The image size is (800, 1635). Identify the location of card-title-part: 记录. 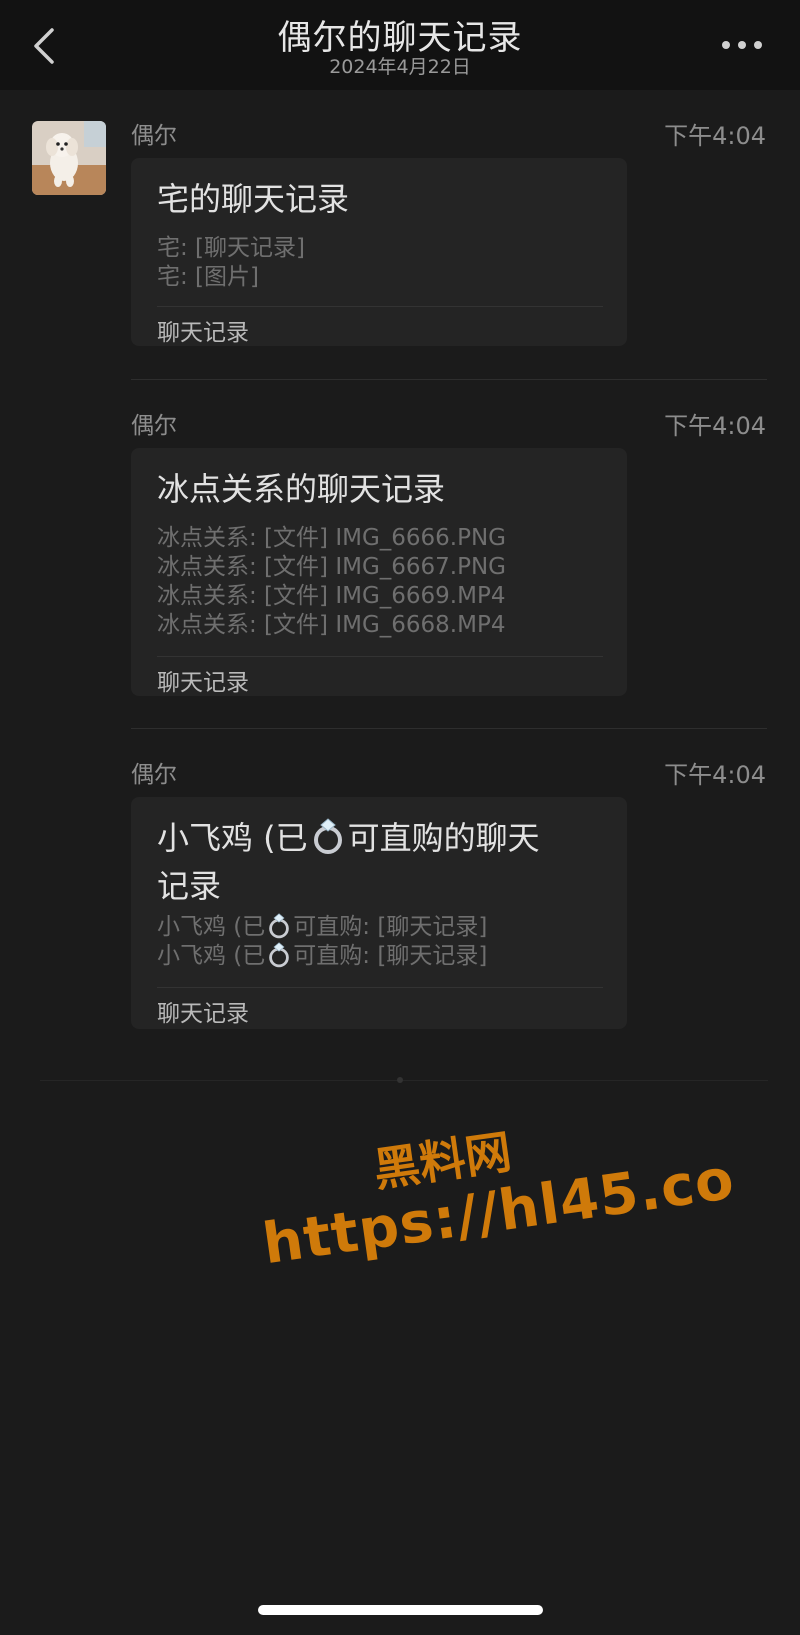
(189, 886).